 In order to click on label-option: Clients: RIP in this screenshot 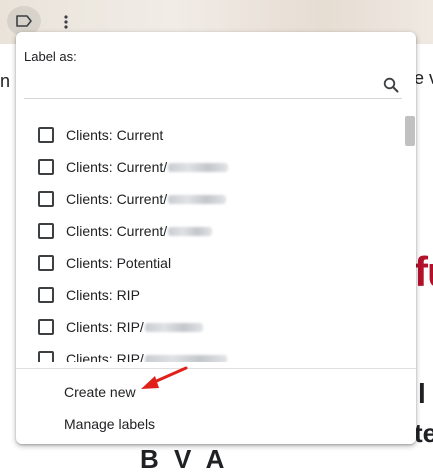, I will do `click(89, 295)`.